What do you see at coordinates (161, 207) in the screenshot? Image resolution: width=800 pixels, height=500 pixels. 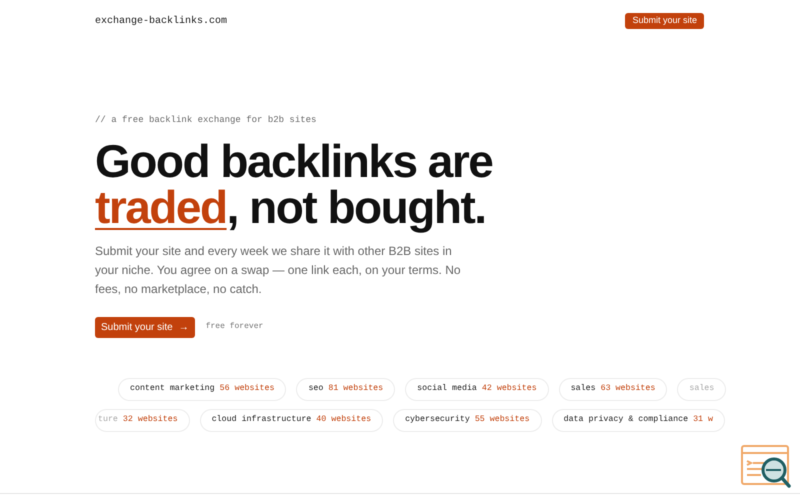 I see `headline-highlight: traded` at bounding box center [161, 207].